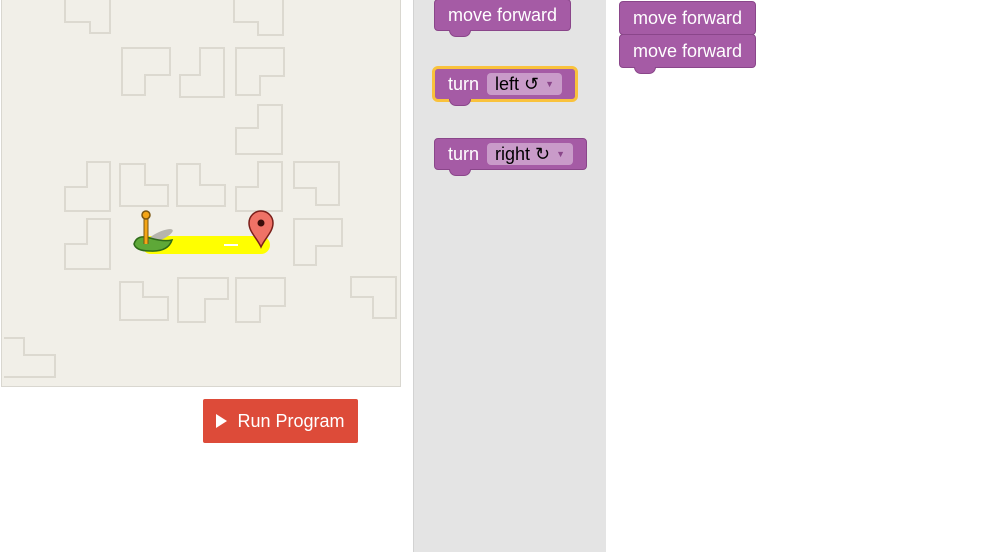  I want to click on run-program-button: Run Program, so click(280, 421).